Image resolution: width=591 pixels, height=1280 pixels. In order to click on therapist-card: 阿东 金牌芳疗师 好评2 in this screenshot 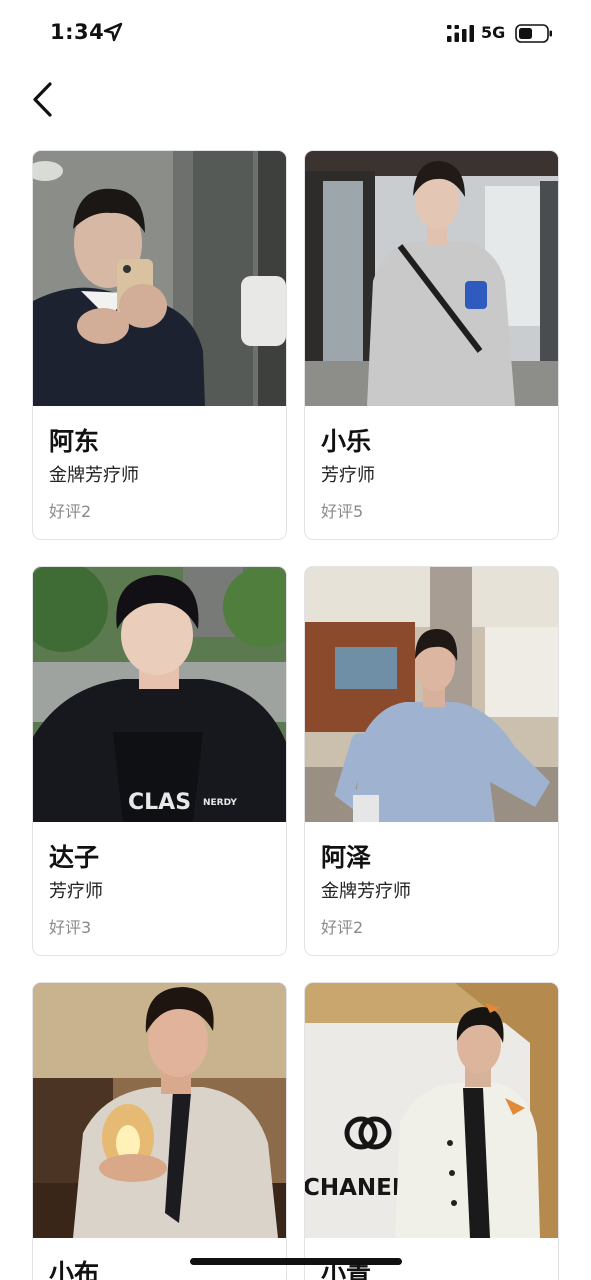, I will do `click(159, 345)`.